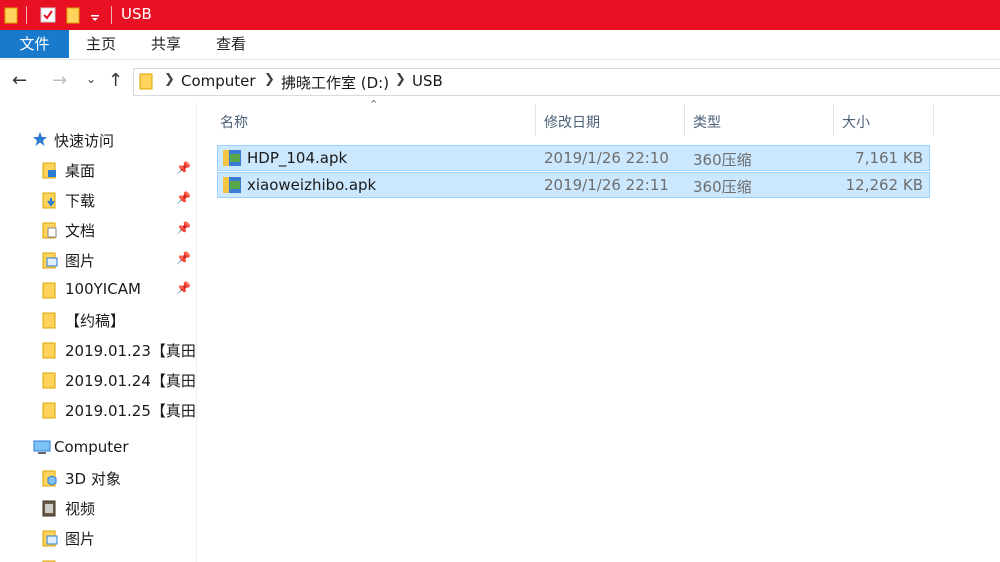 This screenshot has width=1000, height=562. Describe the element at coordinates (80, 201) in the screenshot. I see `sidebar-item-label: 下载` at that location.